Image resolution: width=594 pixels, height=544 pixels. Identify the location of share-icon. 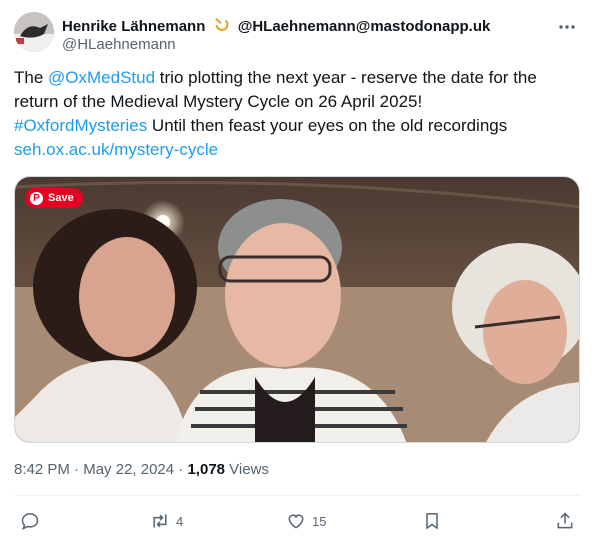
(565, 520).